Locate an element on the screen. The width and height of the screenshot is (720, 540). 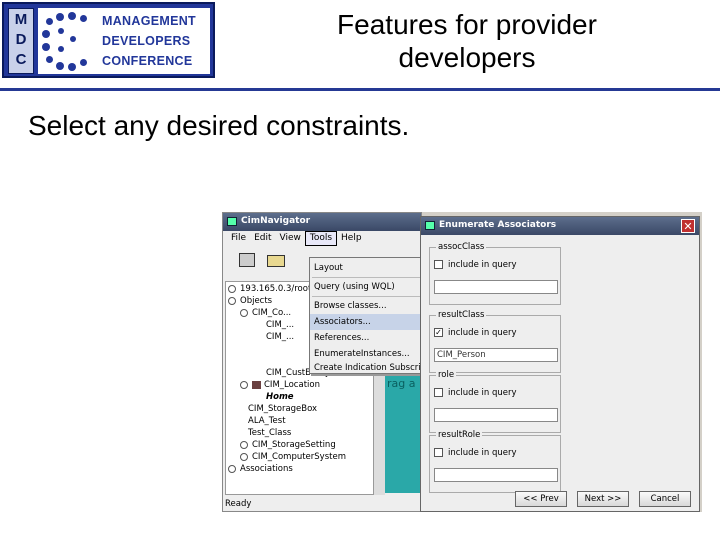
mdc-logo: M D C MANAGEMENT DEVELOPERS CONFERENCE is located at coordinates (108, 40).